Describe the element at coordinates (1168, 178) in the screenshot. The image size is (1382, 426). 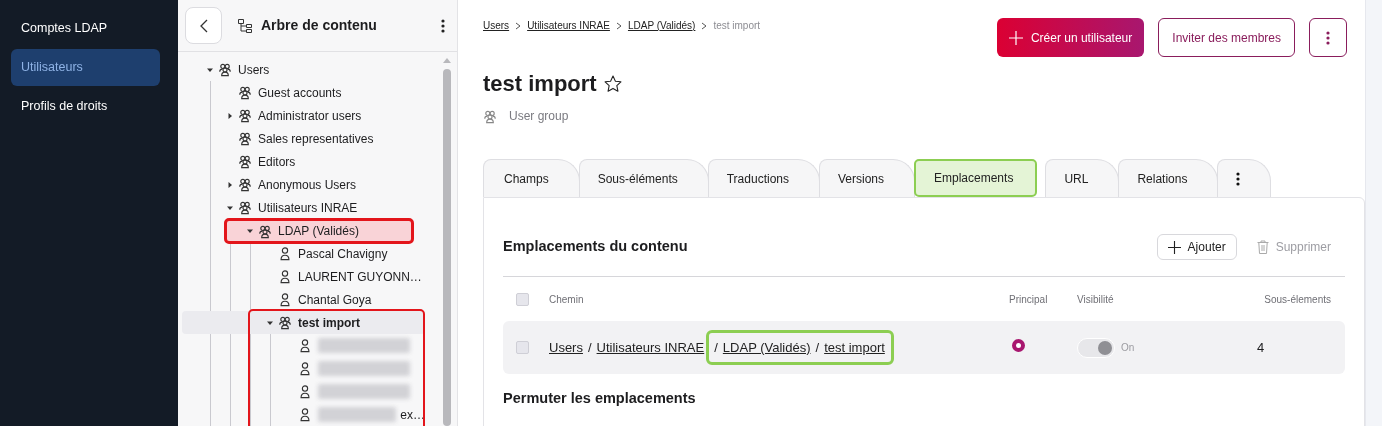
I see `tab: Relations` at that location.